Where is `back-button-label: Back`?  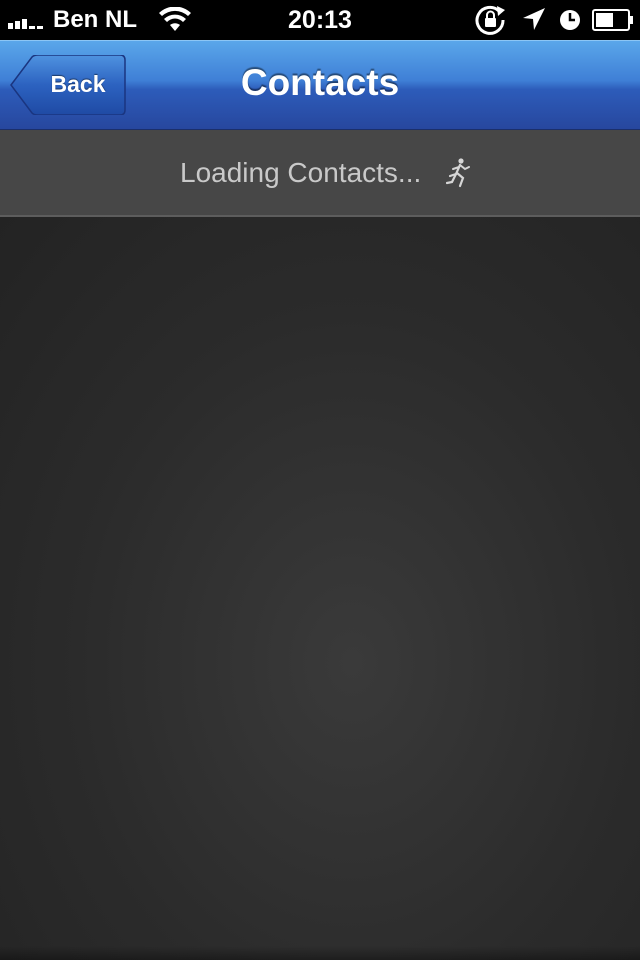
back-button-label: Back is located at coordinates (78, 84).